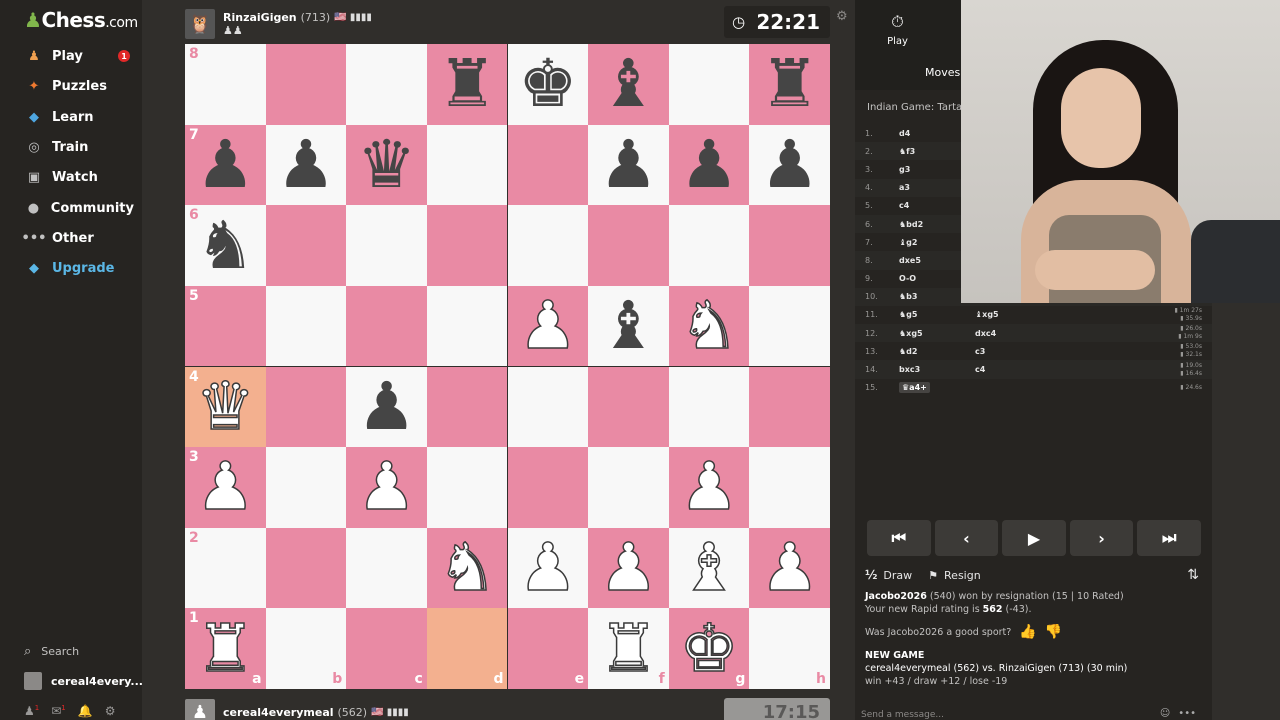 The image size is (1280, 720). I want to click on square-f3, so click(628, 487).